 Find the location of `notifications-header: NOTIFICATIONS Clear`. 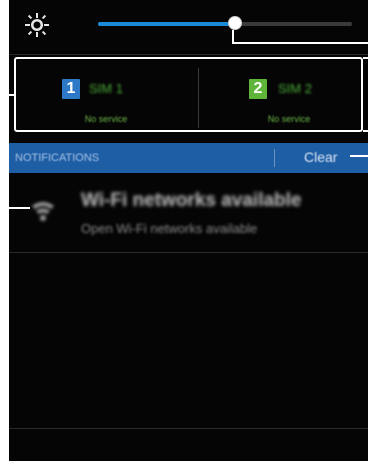

notifications-header: NOTIFICATIONS Clear is located at coordinates (188, 158).